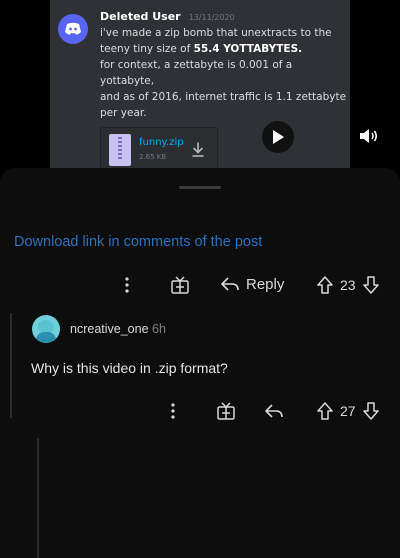 The height and width of the screenshot is (558, 400). I want to click on comment-reply-button: Reply, so click(252, 284).